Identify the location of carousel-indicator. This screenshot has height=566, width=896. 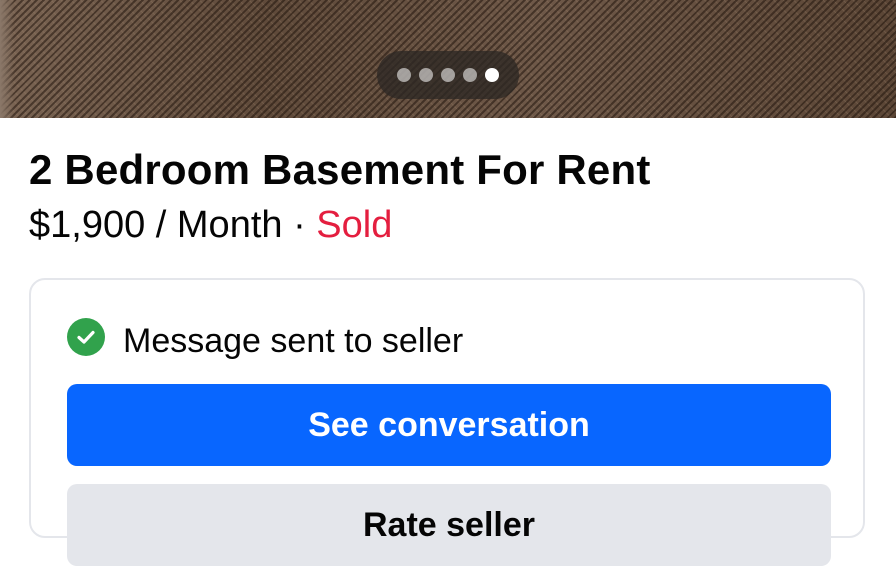
(448, 75).